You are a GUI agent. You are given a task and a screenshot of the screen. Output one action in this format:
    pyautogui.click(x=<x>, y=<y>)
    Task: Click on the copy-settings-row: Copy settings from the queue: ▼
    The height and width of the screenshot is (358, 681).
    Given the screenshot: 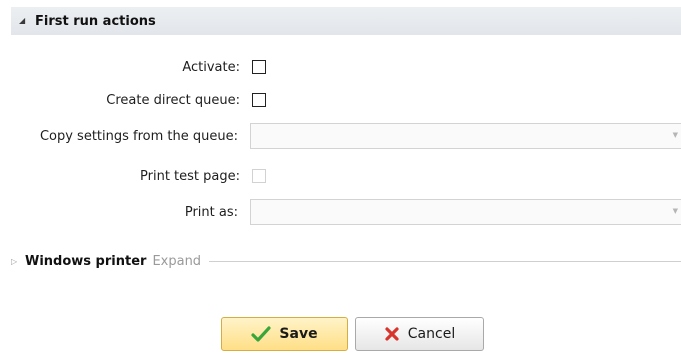 What is the action you would take?
    pyautogui.click(x=340, y=136)
    